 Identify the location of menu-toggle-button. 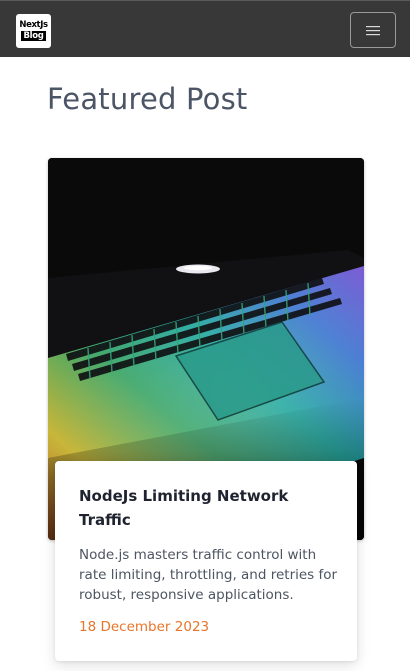
(373, 30).